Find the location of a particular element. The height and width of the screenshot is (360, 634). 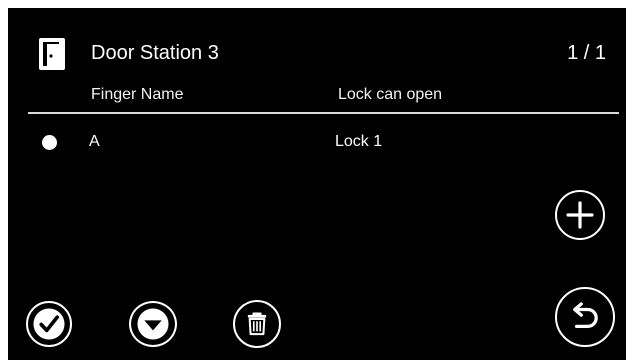

column-header-finger-name: Finger Name is located at coordinates (137, 94).